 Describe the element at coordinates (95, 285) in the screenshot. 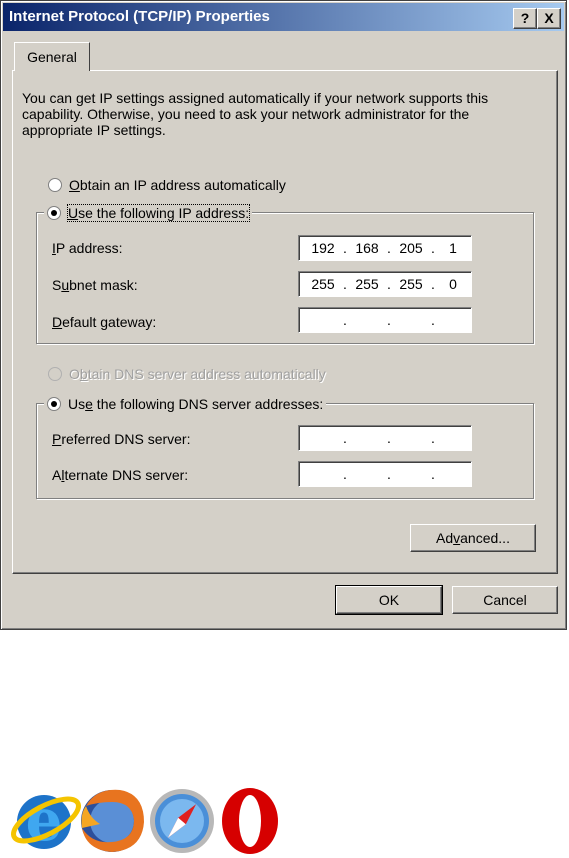

I see `subnet-mask-label: Subnet mask:` at that location.